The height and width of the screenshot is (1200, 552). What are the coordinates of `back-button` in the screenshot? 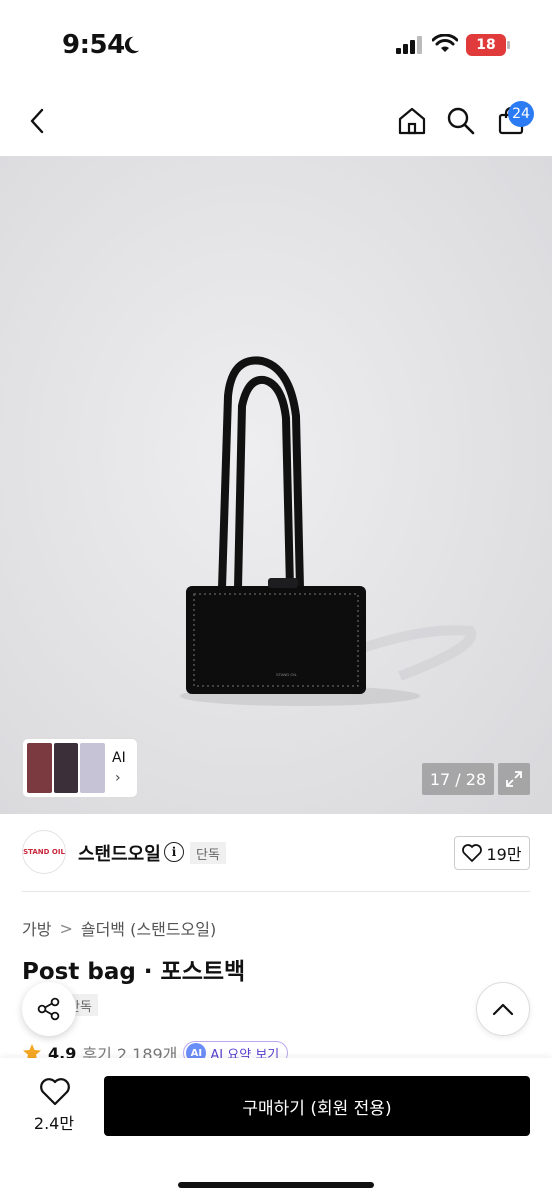 It's located at (38, 121).